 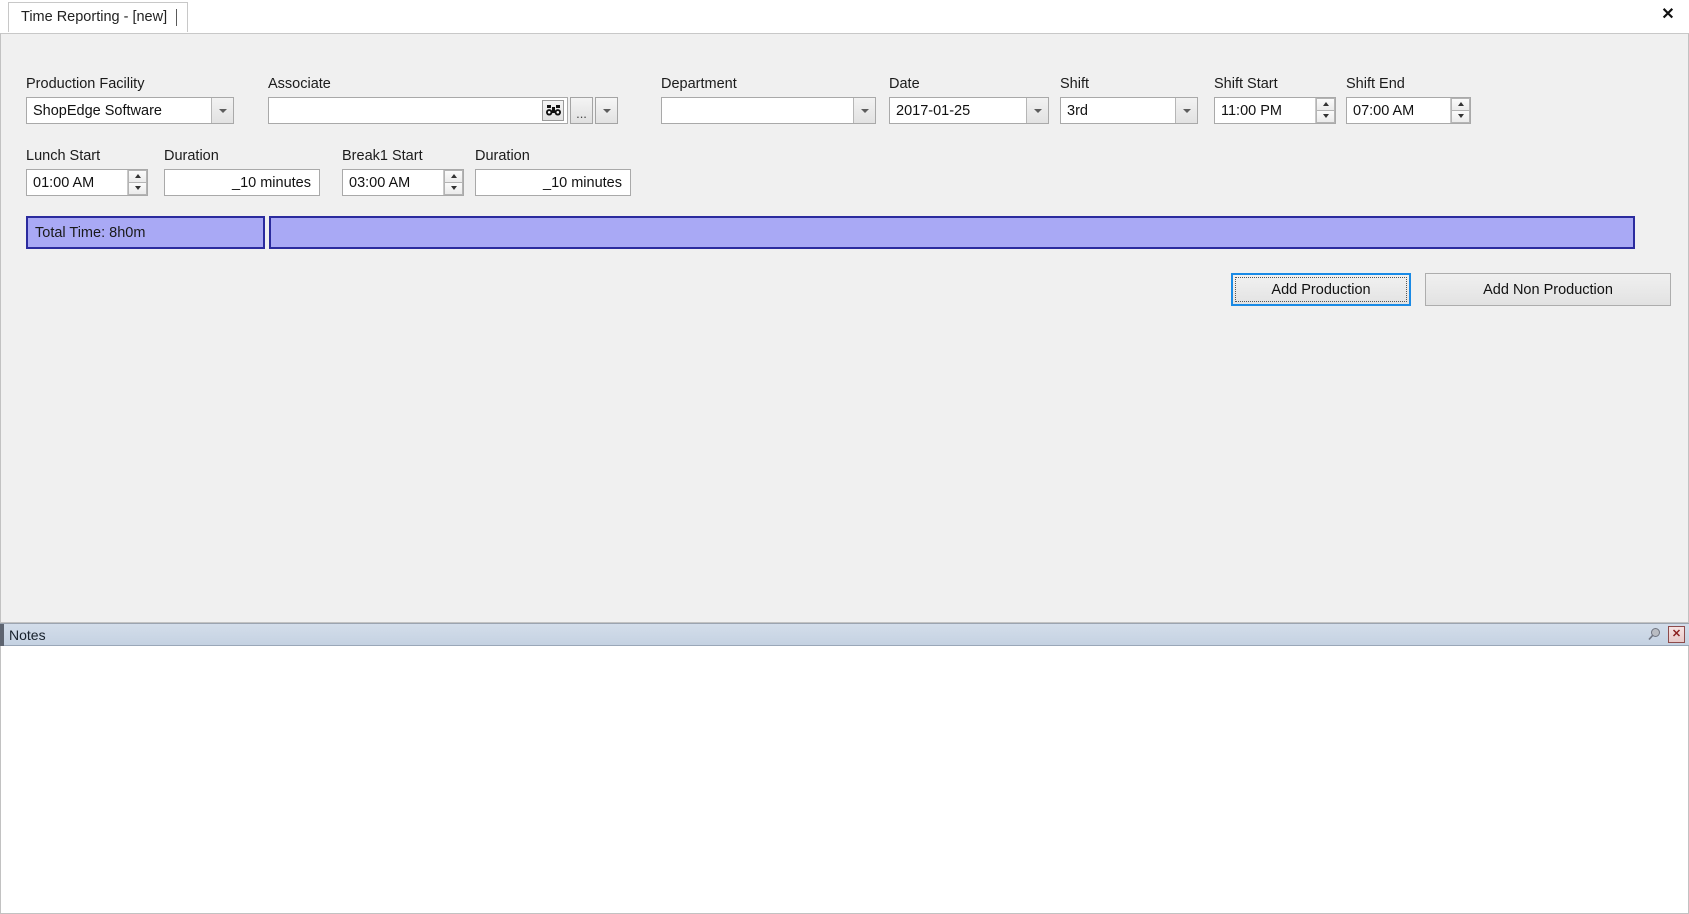 I want to click on associate-label: Associate, so click(x=299, y=84).